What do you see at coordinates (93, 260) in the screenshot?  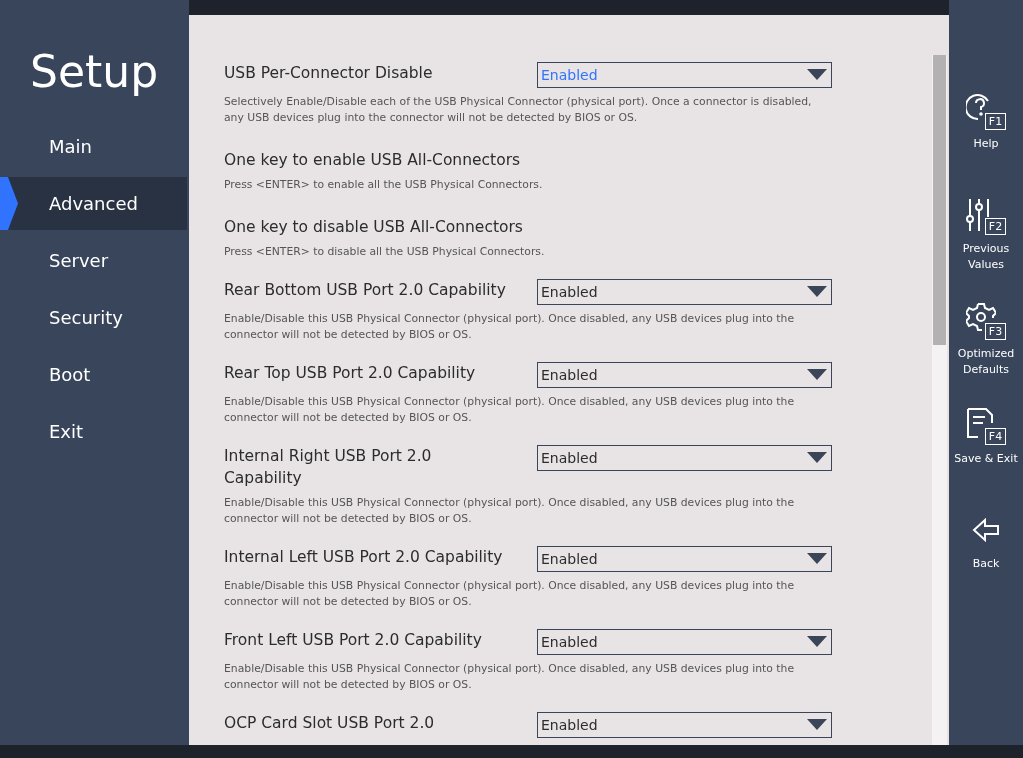 I see `nav-item: Server` at bounding box center [93, 260].